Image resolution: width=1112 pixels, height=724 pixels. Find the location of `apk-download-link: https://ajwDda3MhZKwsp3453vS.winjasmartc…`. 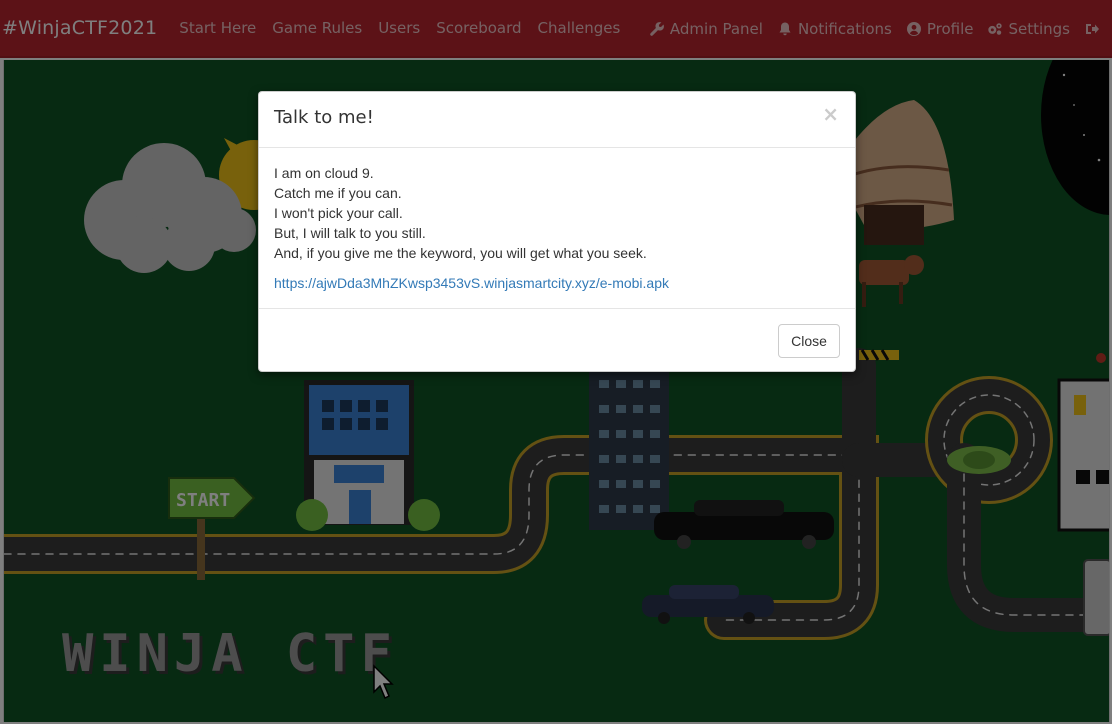

apk-download-link: https://ajwDda3MhZKwsp3453vS.winjasmartc… is located at coordinates (557, 283).